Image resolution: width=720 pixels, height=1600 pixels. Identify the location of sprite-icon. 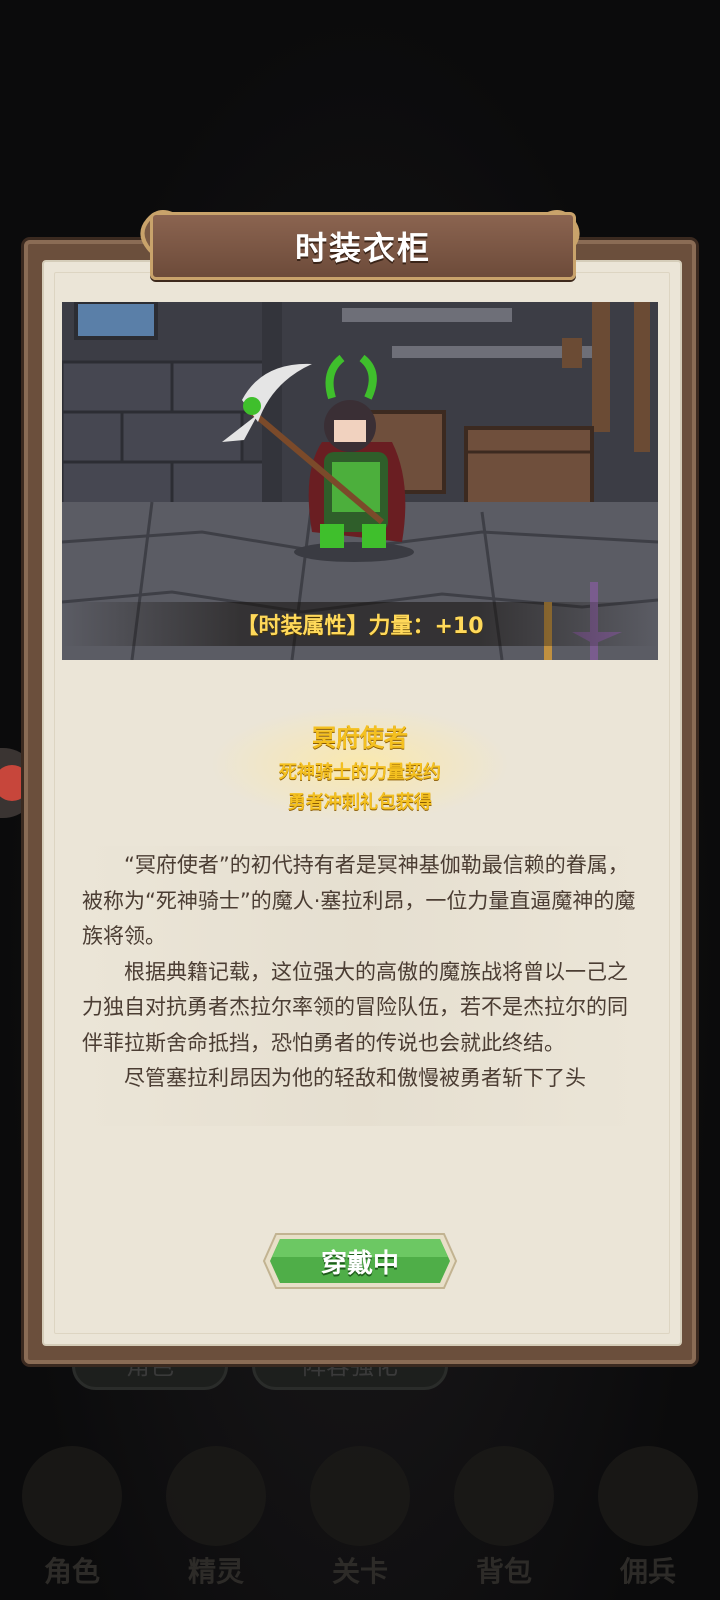
(216, 1496).